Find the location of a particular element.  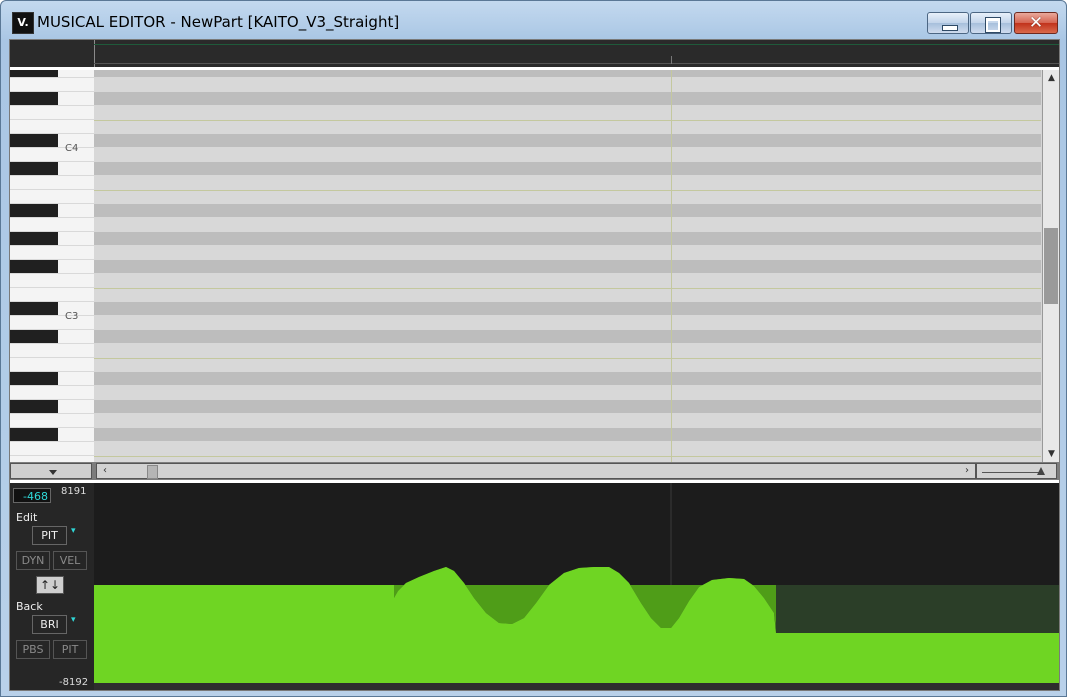

note-label-c3: C3 is located at coordinates (72, 316).